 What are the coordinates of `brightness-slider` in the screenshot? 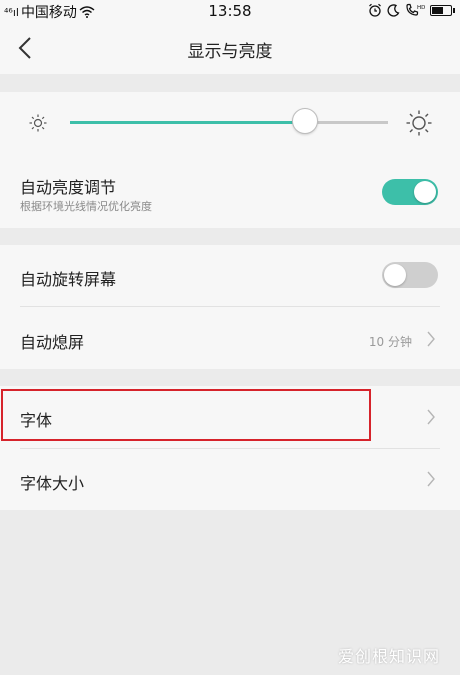 It's located at (229, 121).